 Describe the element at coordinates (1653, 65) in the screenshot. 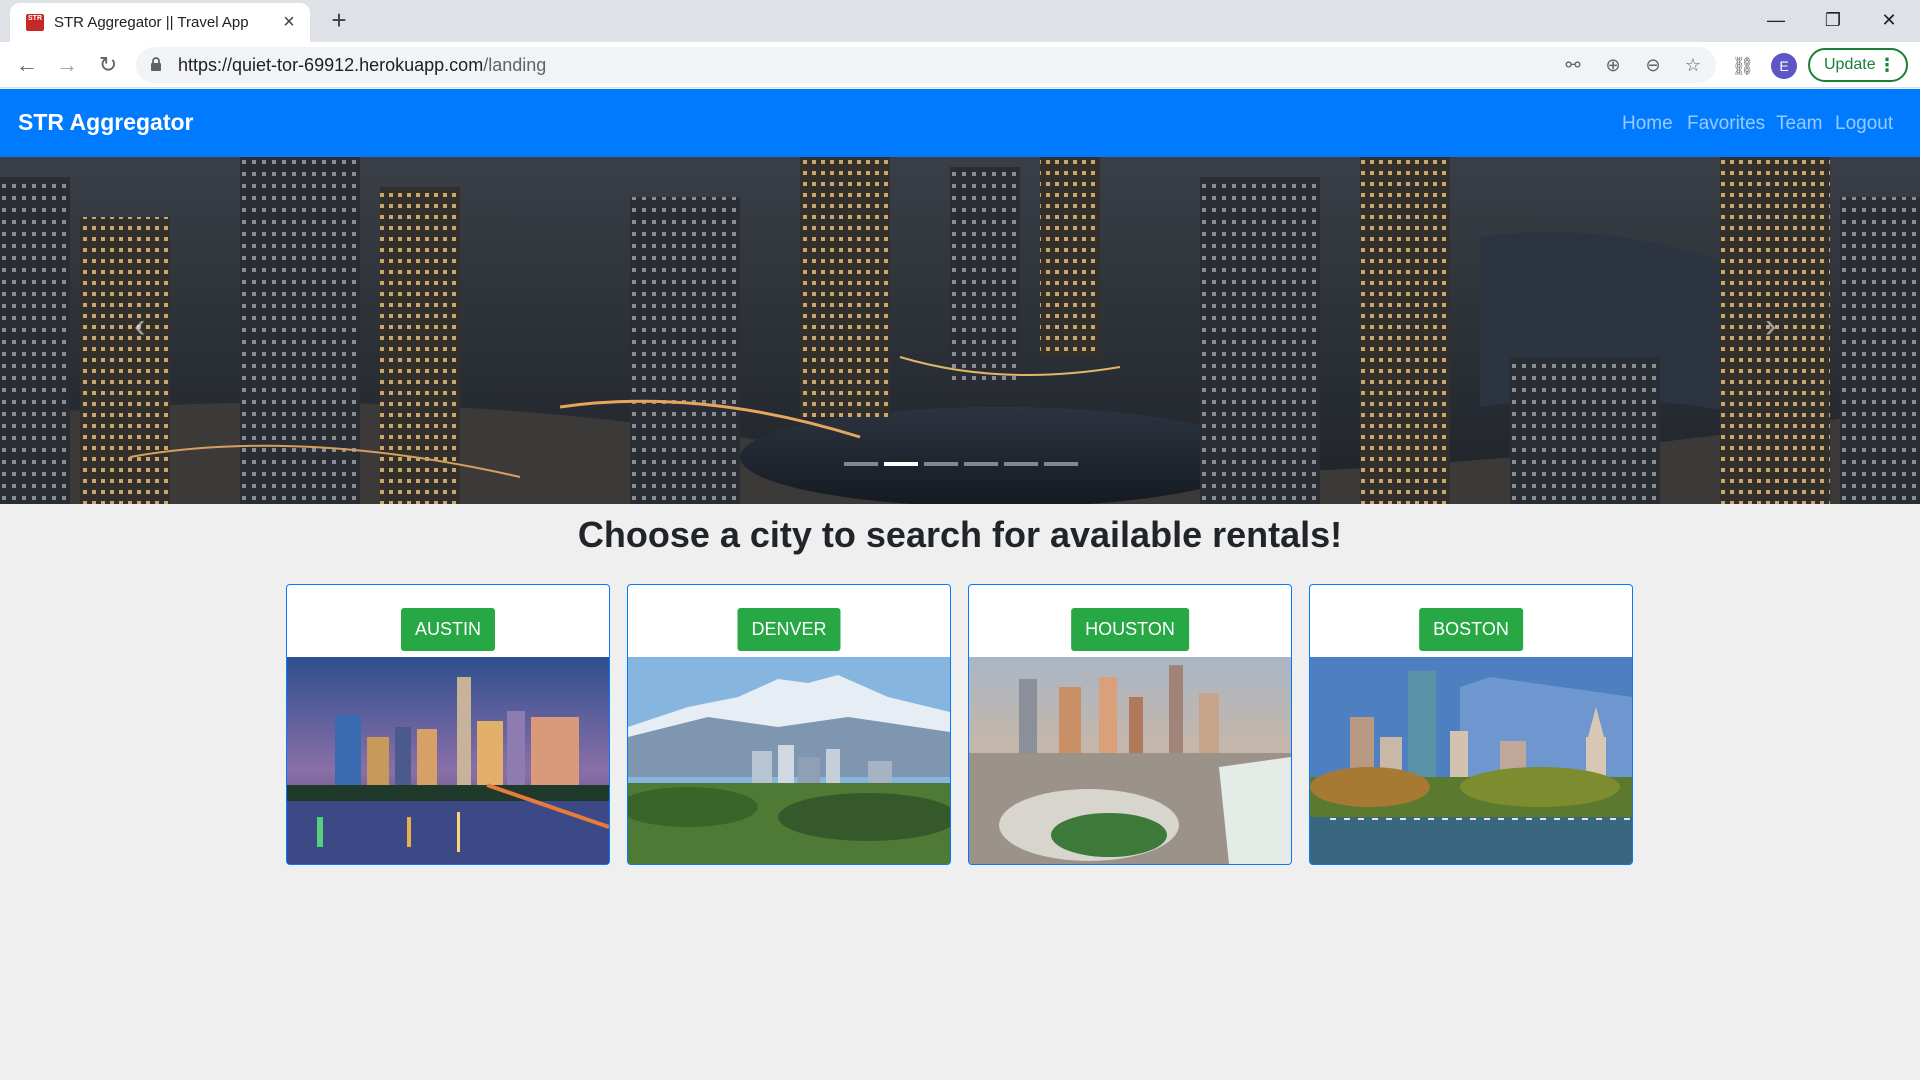

I see `zoom-icon: ⊖` at that location.